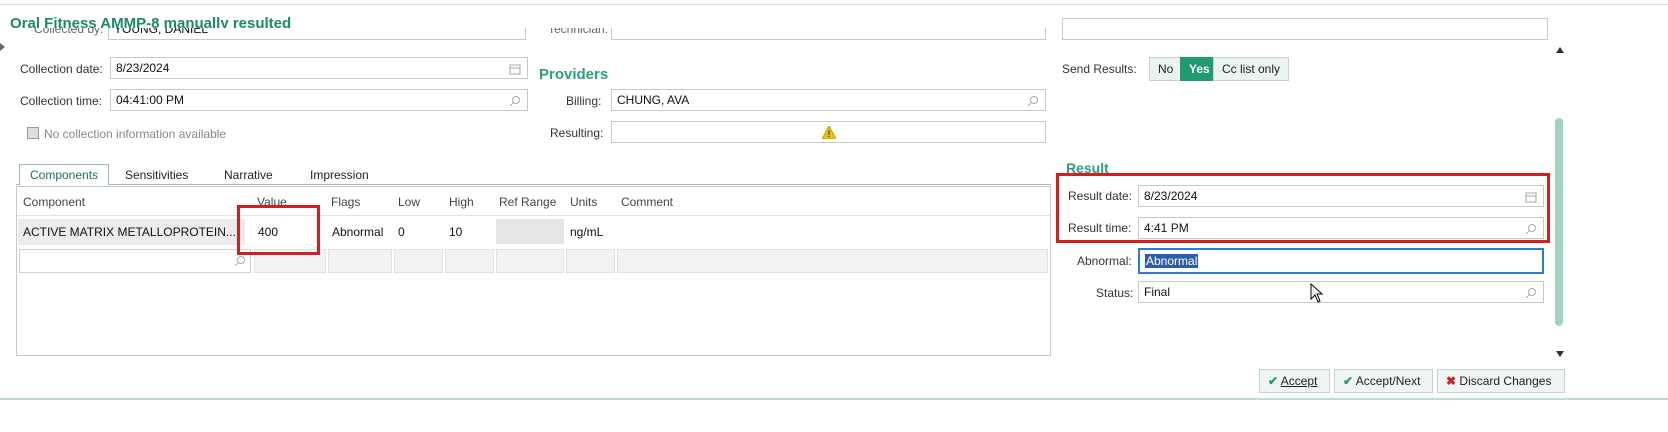  I want to click on col-header-high: High, so click(461, 202).